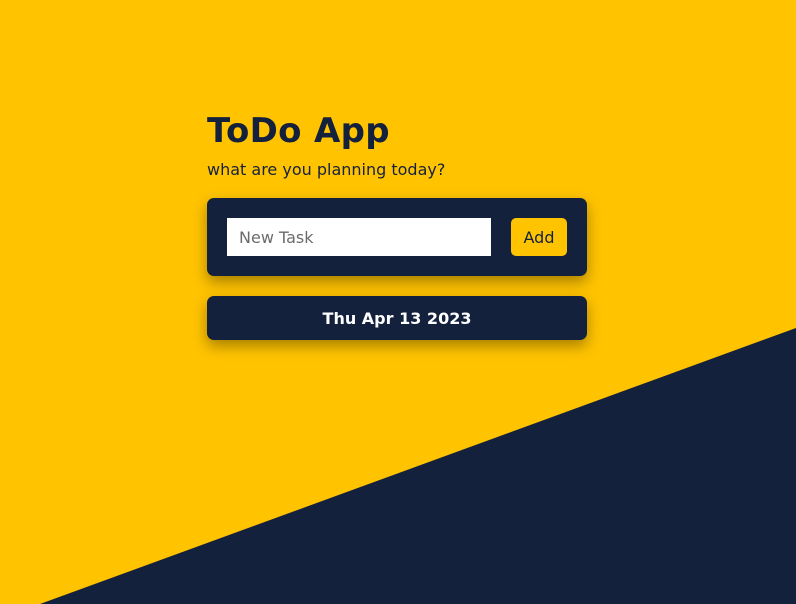 Image resolution: width=796 pixels, height=604 pixels. I want to click on app-title: ToDo App, so click(298, 131).